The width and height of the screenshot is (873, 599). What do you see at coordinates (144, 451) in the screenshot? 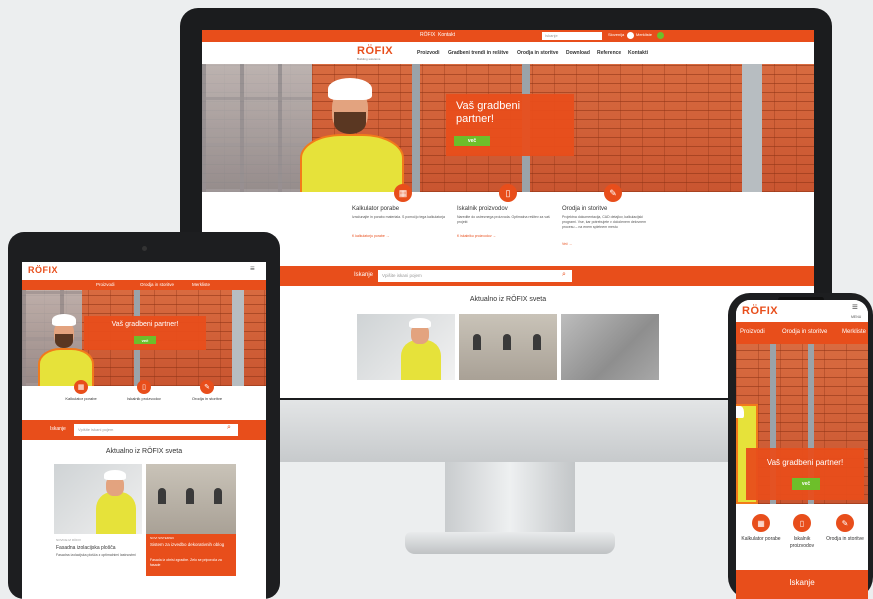
I see `tablet-news-title: Aktualno iz RÖFIX sveta` at bounding box center [144, 451].